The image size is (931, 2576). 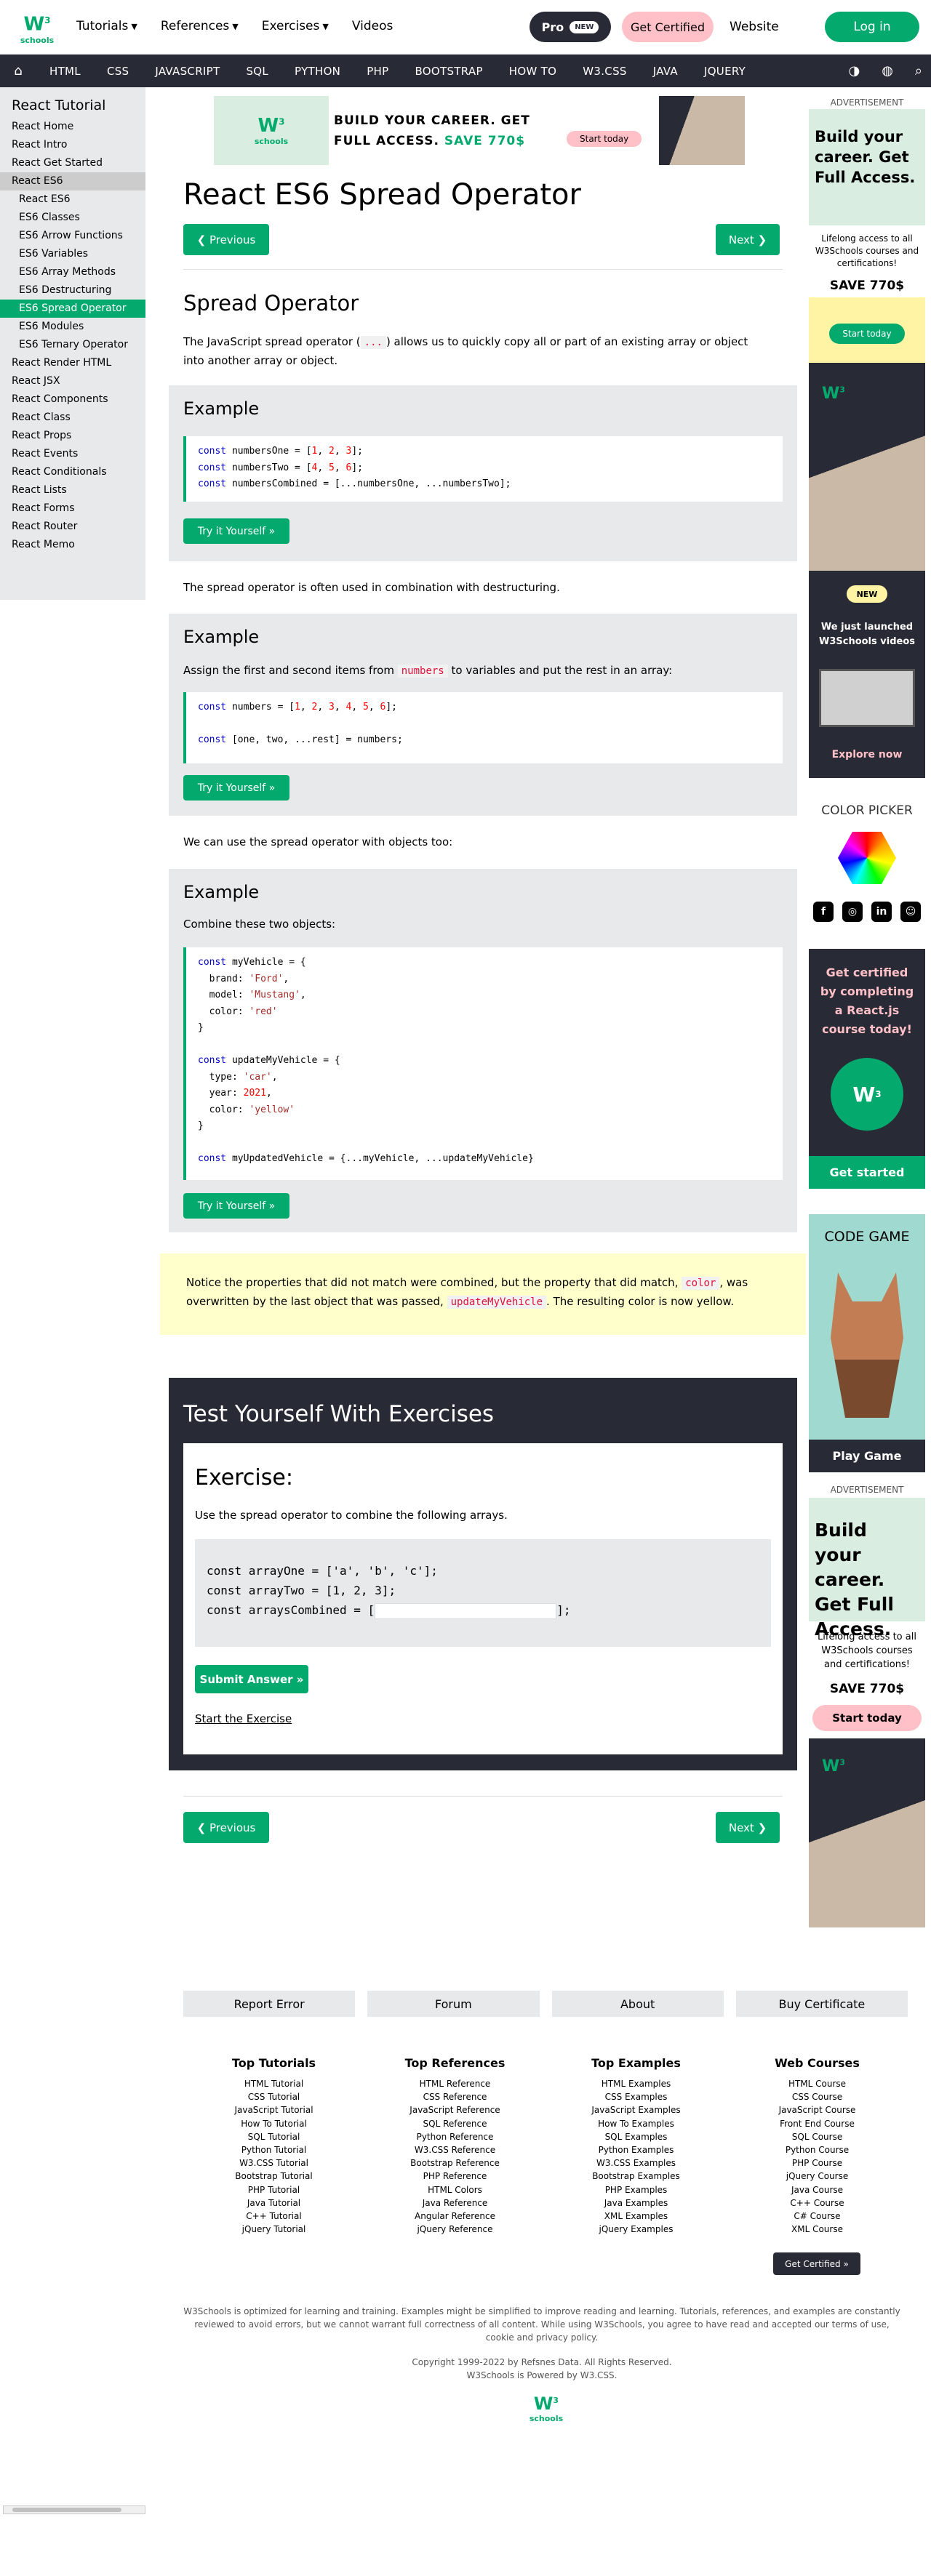 I want to click on footer-link: HTML Tutorial, so click(x=273, y=2084).